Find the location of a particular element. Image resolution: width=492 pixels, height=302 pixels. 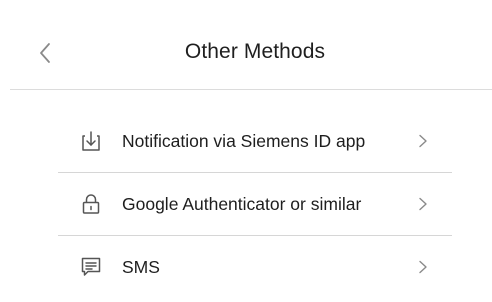

download-icon is located at coordinates (91, 141).